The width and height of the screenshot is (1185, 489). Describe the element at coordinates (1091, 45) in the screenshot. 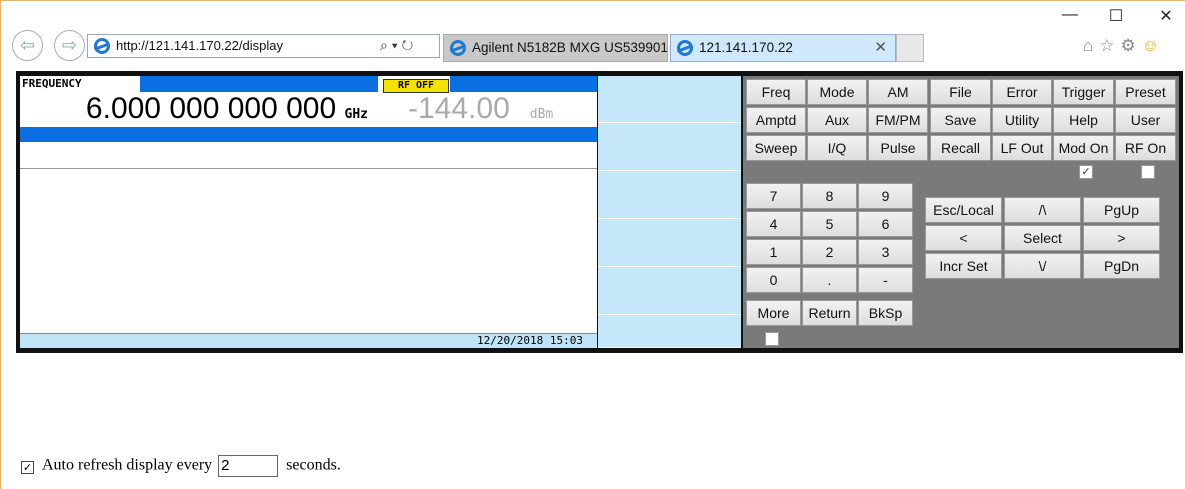

I see `home-icon: ⌂` at that location.